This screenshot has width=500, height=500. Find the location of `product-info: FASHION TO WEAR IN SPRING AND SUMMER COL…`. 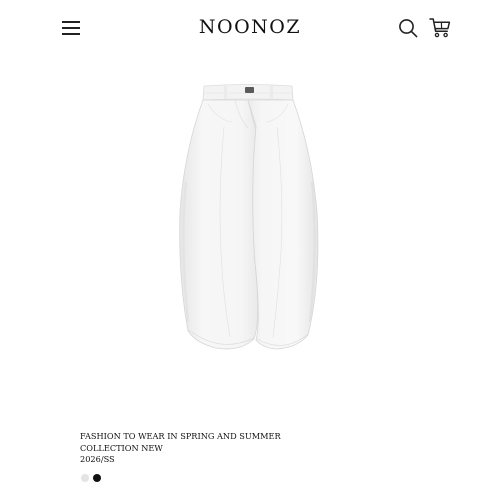

product-info: FASHION TO WEAR IN SPRING AND SUMMER COL… is located at coordinates (260, 448).